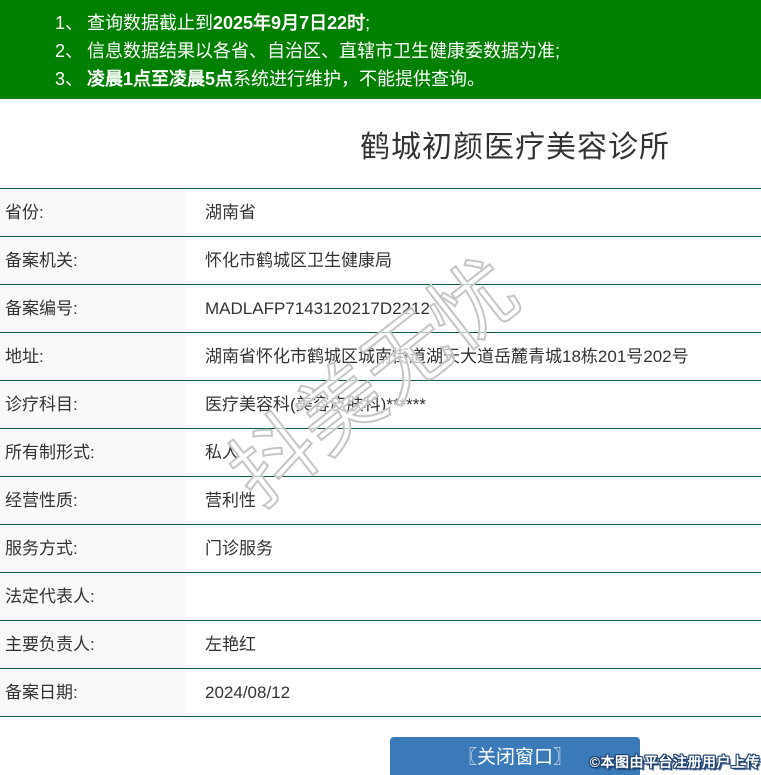  I want to click on notice-number: 1、, so click(69, 23).